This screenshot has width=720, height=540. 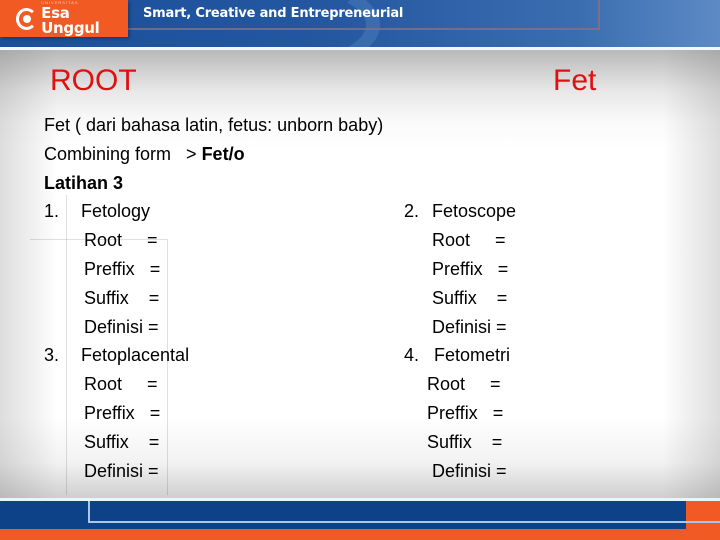 I want to click on exercise-number: 4., so click(x=412, y=355).